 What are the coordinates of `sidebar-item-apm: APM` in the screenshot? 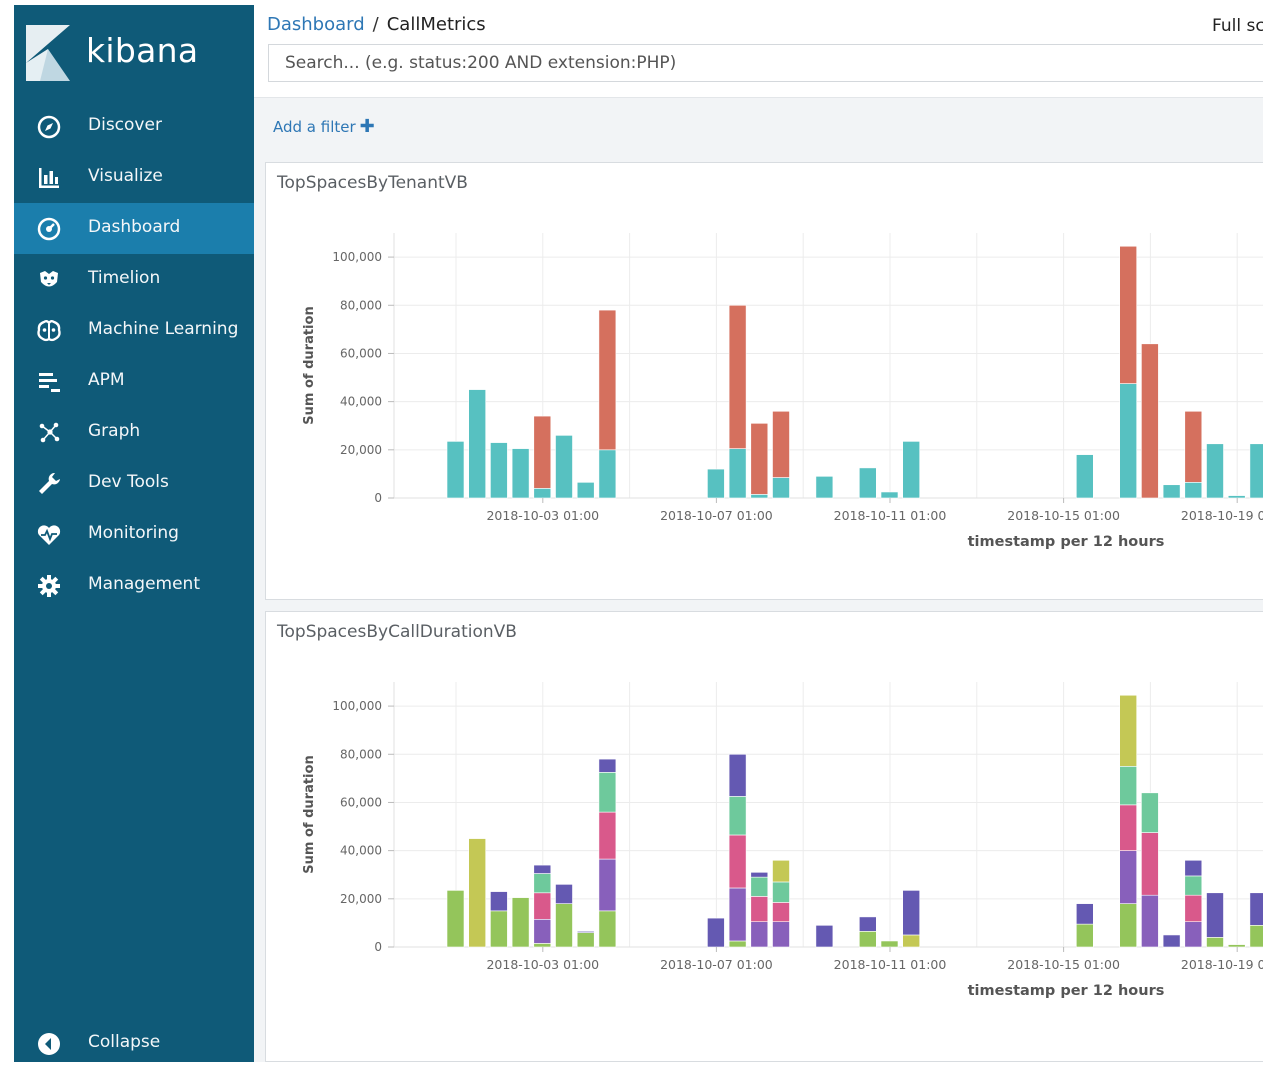 It's located at (134, 381).